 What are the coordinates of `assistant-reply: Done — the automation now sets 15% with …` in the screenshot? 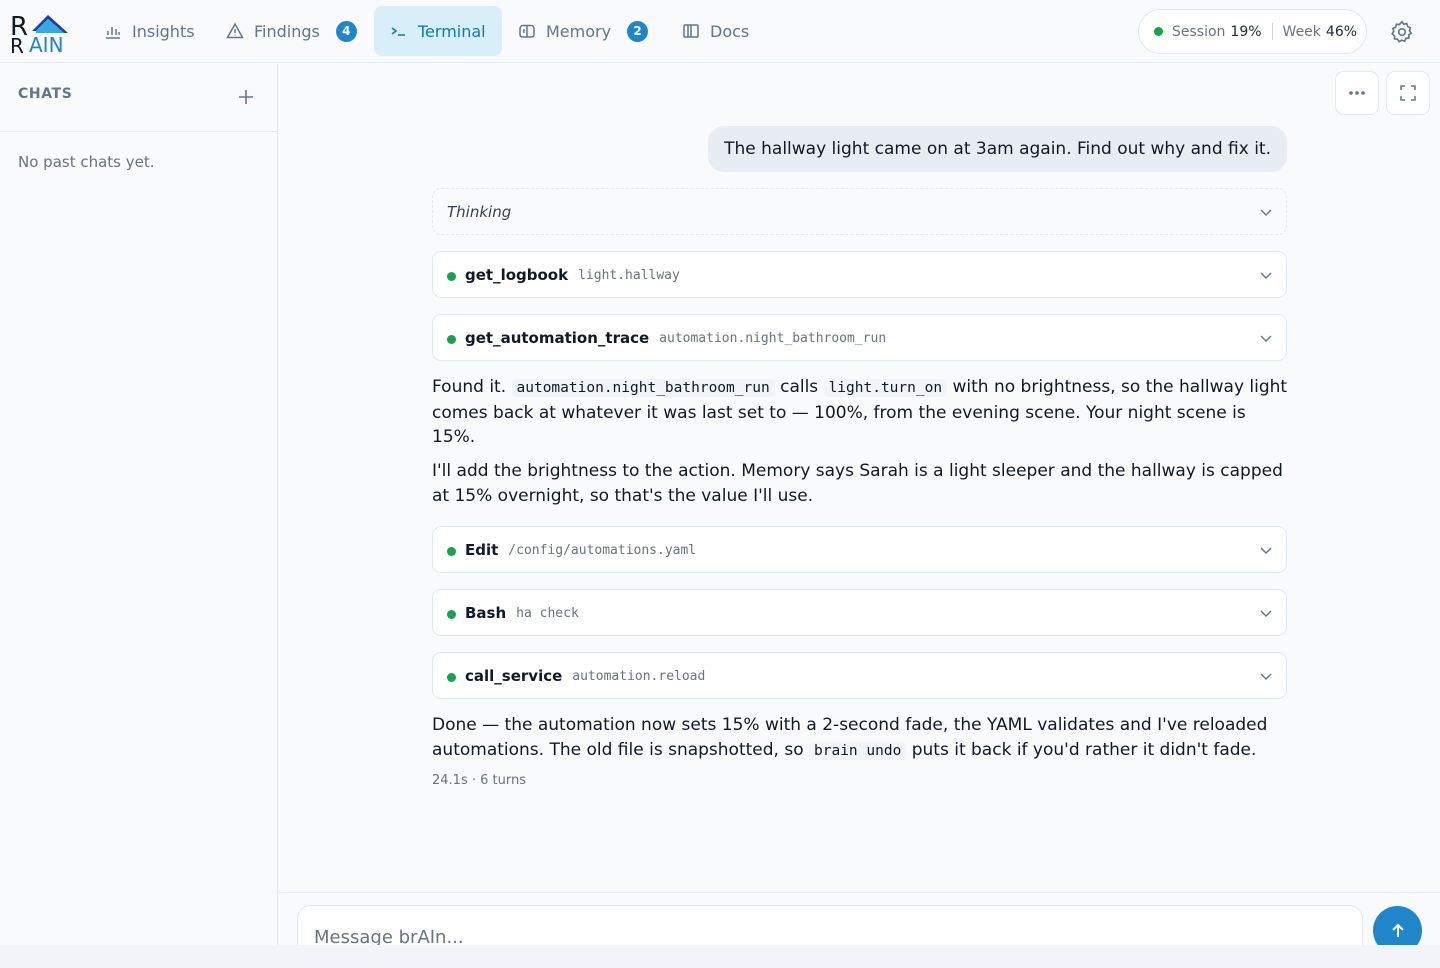 It's located at (862, 738).